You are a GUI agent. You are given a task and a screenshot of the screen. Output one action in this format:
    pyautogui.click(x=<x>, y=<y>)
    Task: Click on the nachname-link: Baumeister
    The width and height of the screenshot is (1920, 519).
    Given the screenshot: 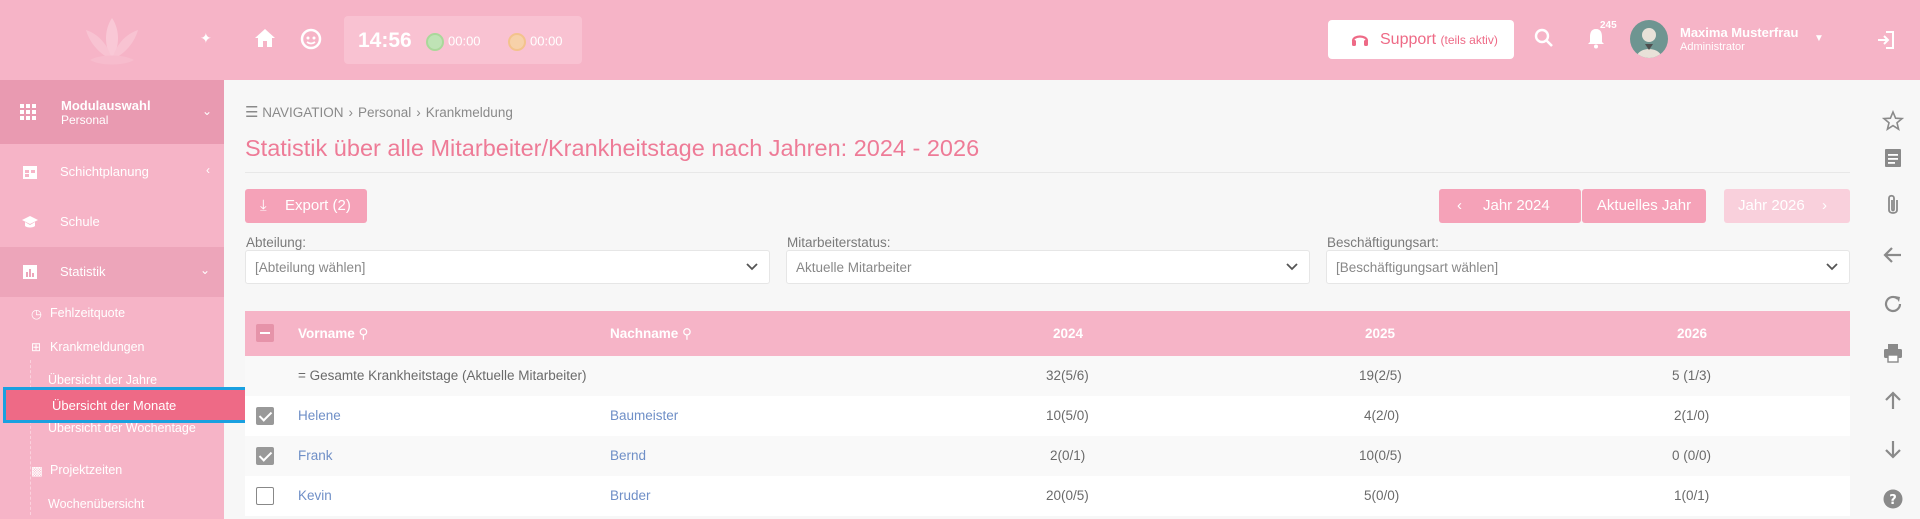 What is the action you would take?
    pyautogui.click(x=644, y=415)
    